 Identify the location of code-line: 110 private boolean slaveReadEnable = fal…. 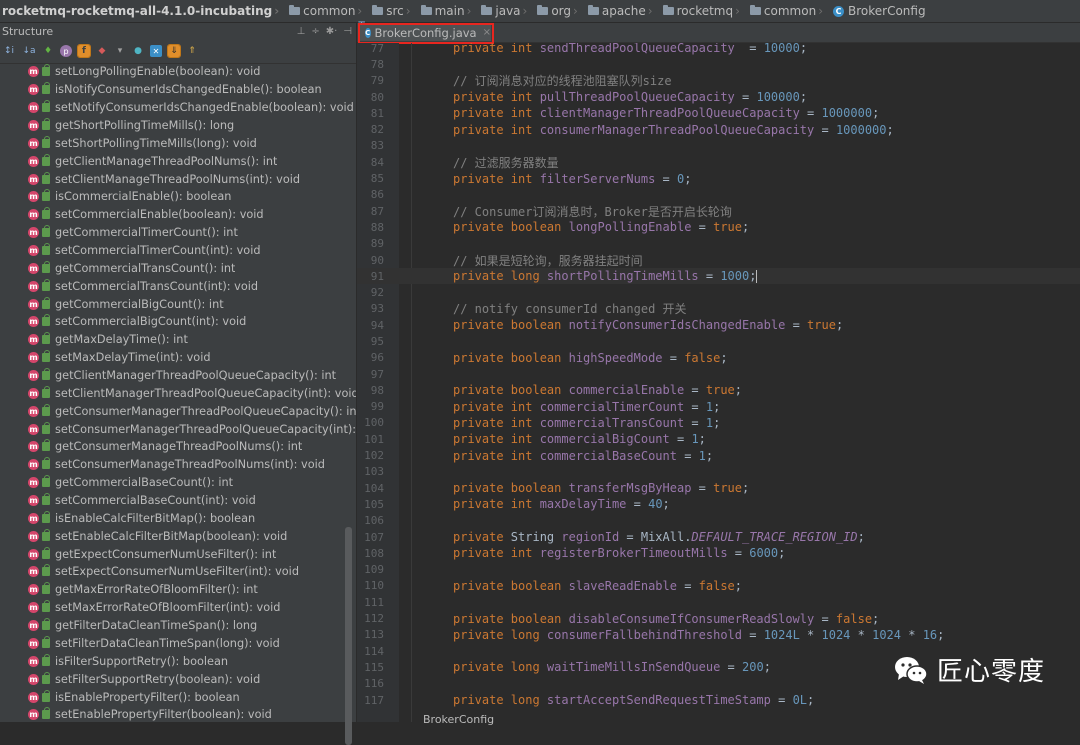
(718, 586).